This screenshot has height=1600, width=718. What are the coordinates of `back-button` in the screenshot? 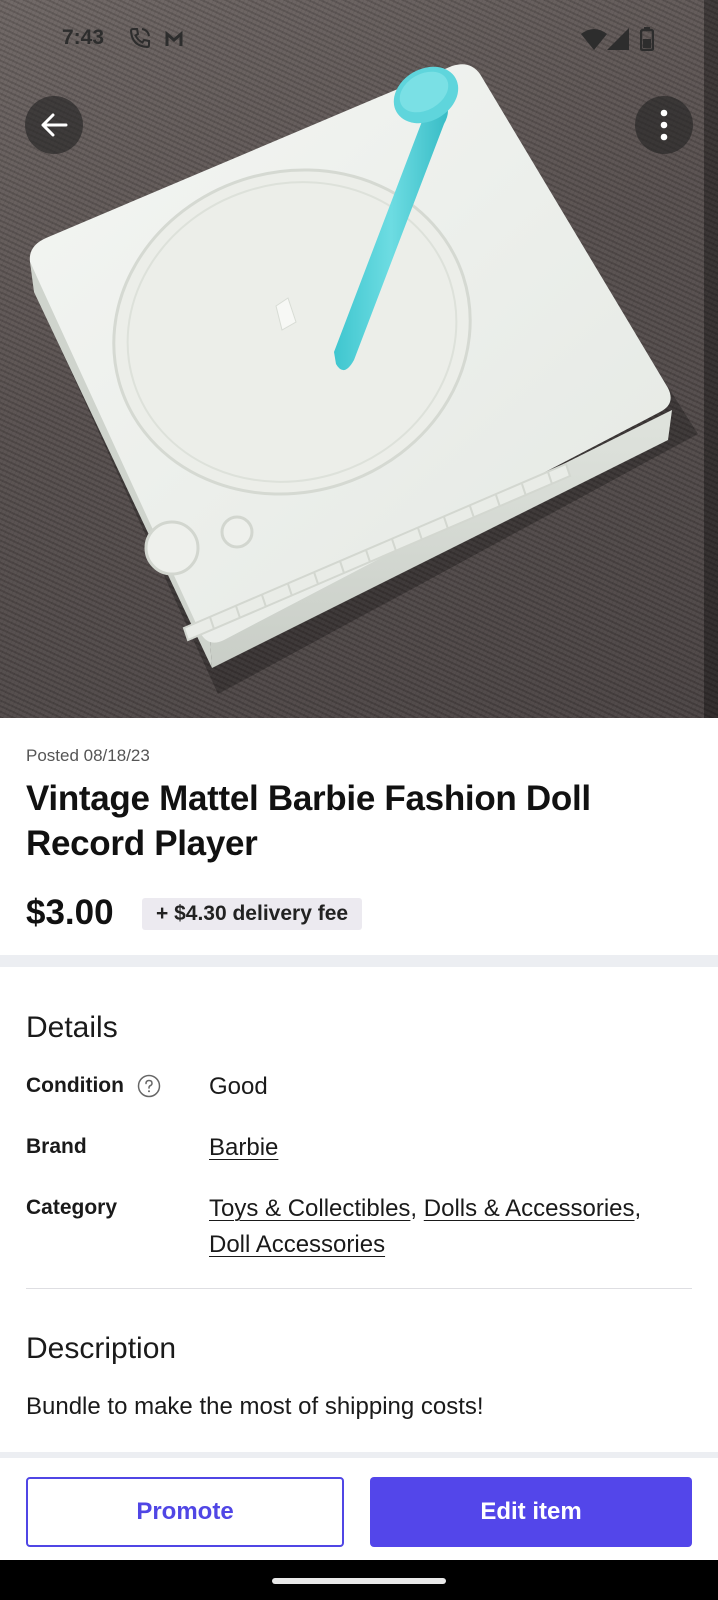 It's located at (54, 125).